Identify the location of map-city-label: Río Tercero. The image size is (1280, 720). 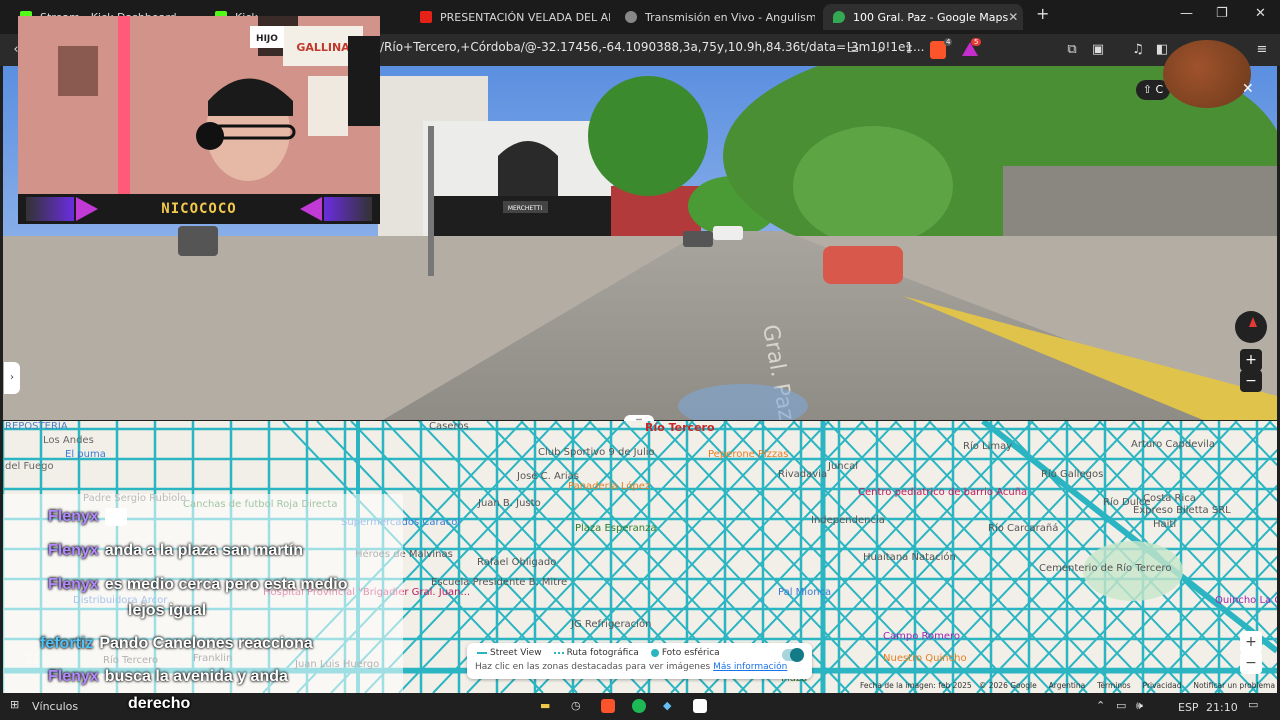
(680, 427).